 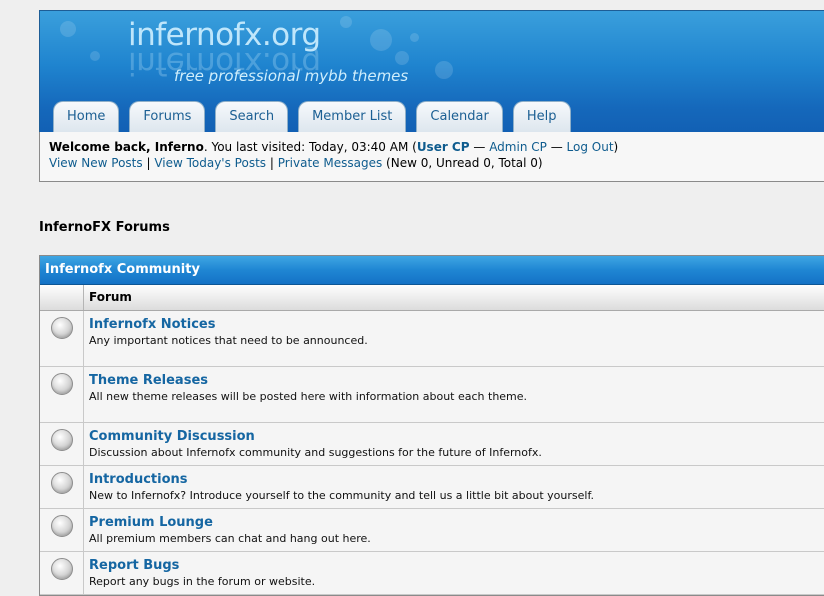 I want to click on column-header-forum: Forum, so click(x=110, y=297).